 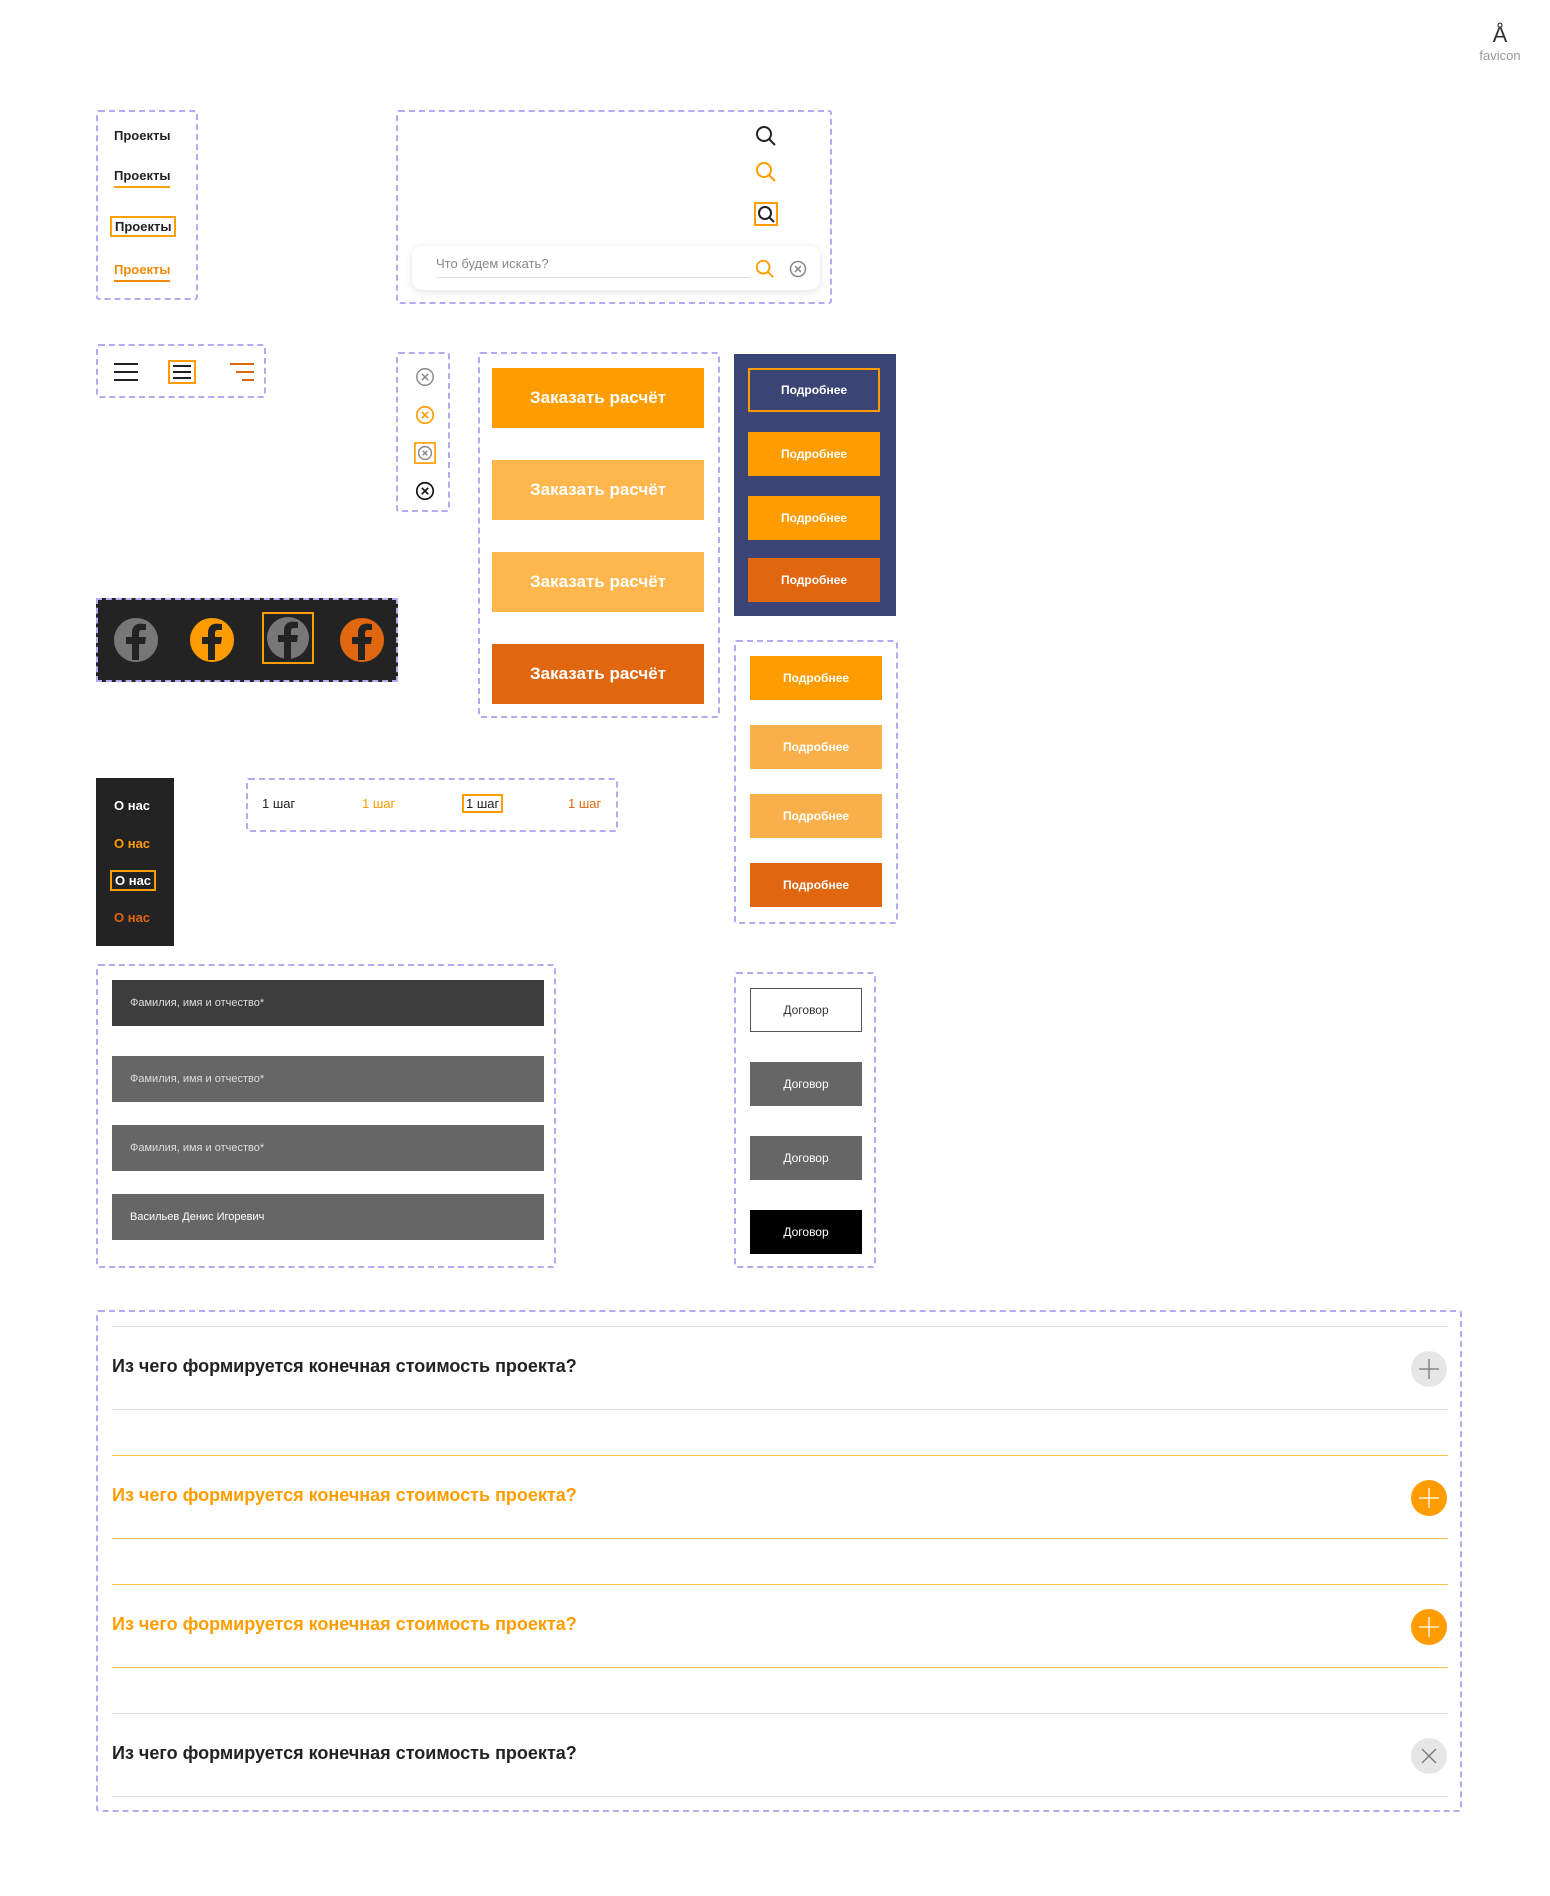 What do you see at coordinates (816, 782) in the screenshot?
I see `details-button-states-light: Подробнее Подробнее Подробнее Подробнее` at bounding box center [816, 782].